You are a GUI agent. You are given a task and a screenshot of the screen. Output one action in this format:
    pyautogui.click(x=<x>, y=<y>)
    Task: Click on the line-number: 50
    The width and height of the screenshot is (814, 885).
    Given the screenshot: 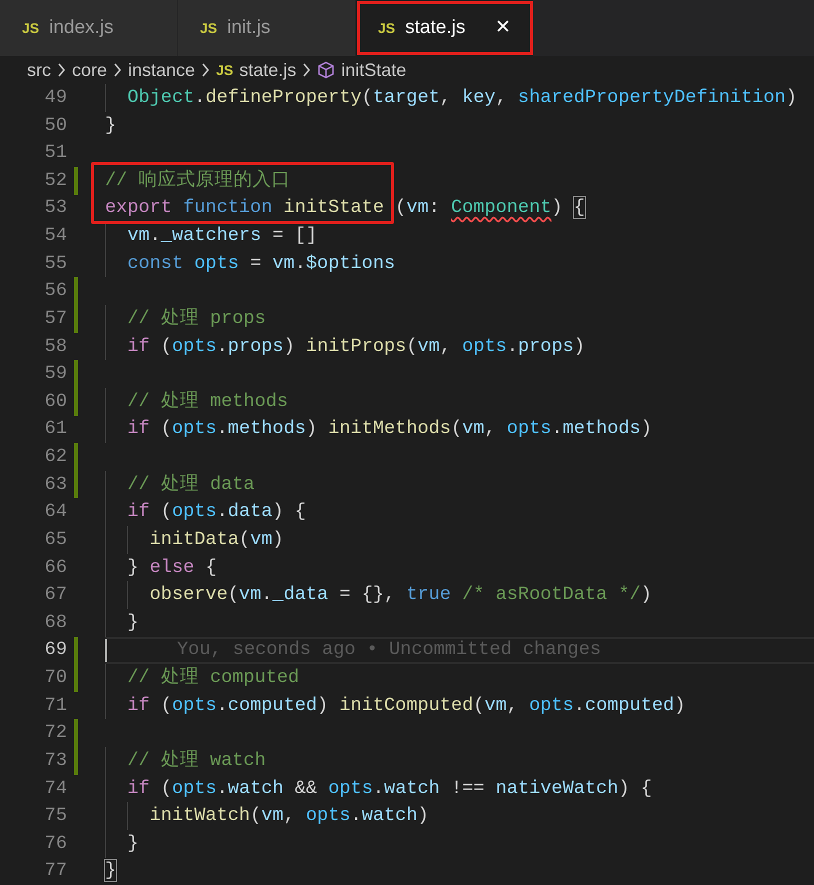 What is the action you would take?
    pyautogui.click(x=55, y=126)
    